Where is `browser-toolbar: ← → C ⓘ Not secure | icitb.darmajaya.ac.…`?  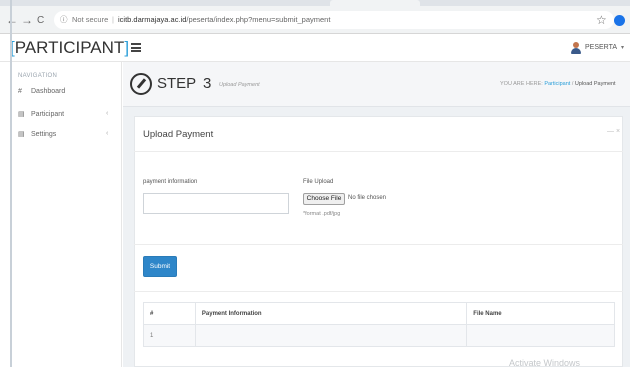
browser-toolbar: ← → C ⓘ Not secure | icitb.darmajaya.ac.… is located at coordinates (315, 20).